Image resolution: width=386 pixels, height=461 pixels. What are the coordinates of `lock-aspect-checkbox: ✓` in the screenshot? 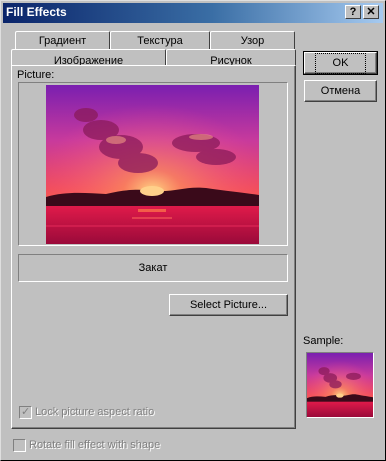 It's located at (25, 412).